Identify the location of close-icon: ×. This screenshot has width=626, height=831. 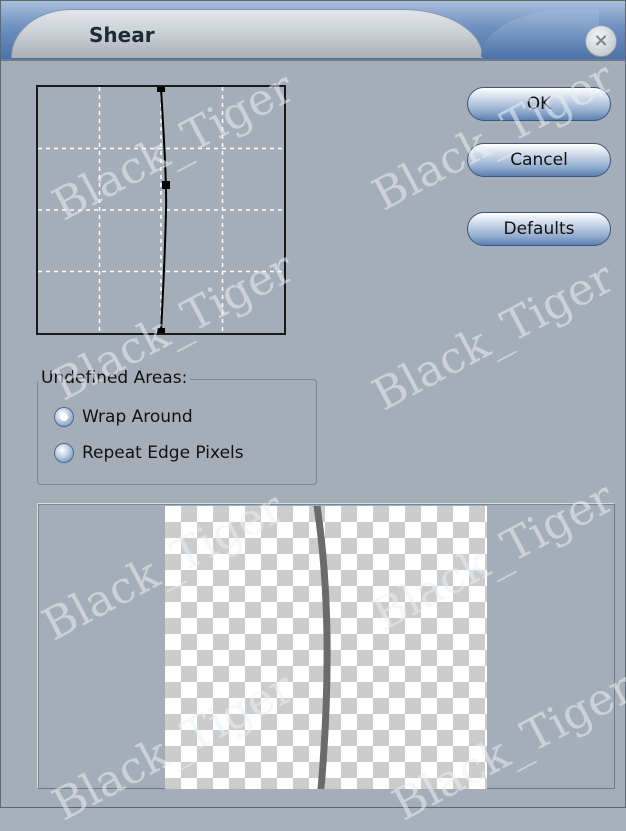
(601, 40).